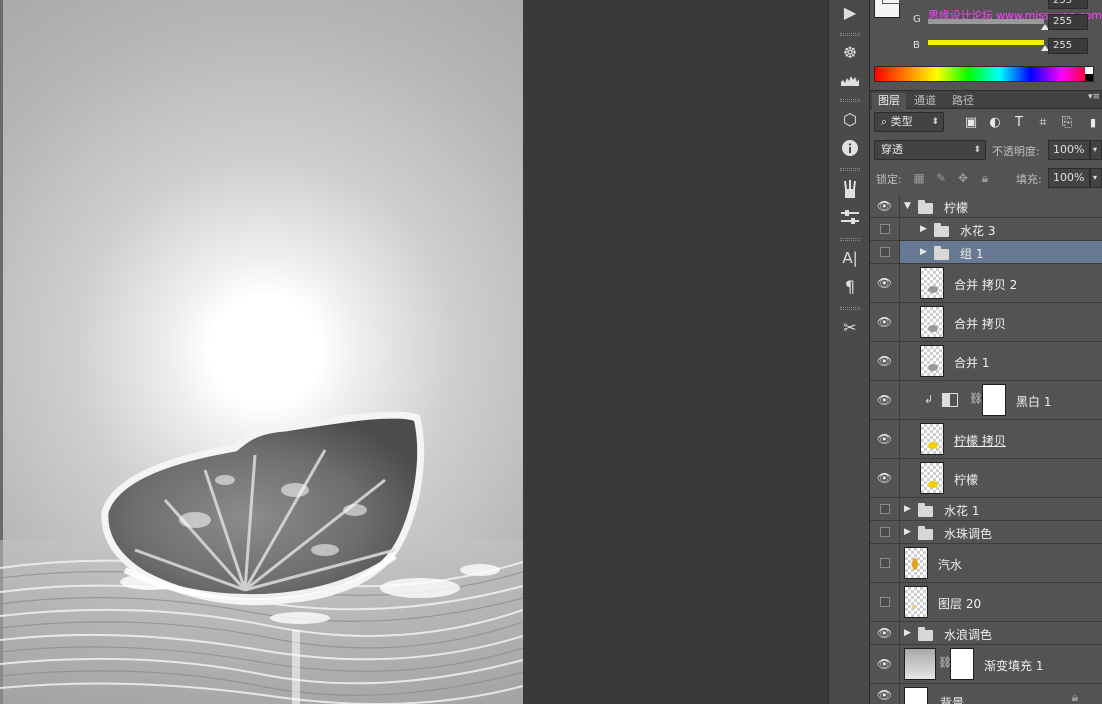 This screenshot has height=704, width=1102. What do you see at coordinates (971, 362) in the screenshot?
I see `layer-name: 合并 1` at bounding box center [971, 362].